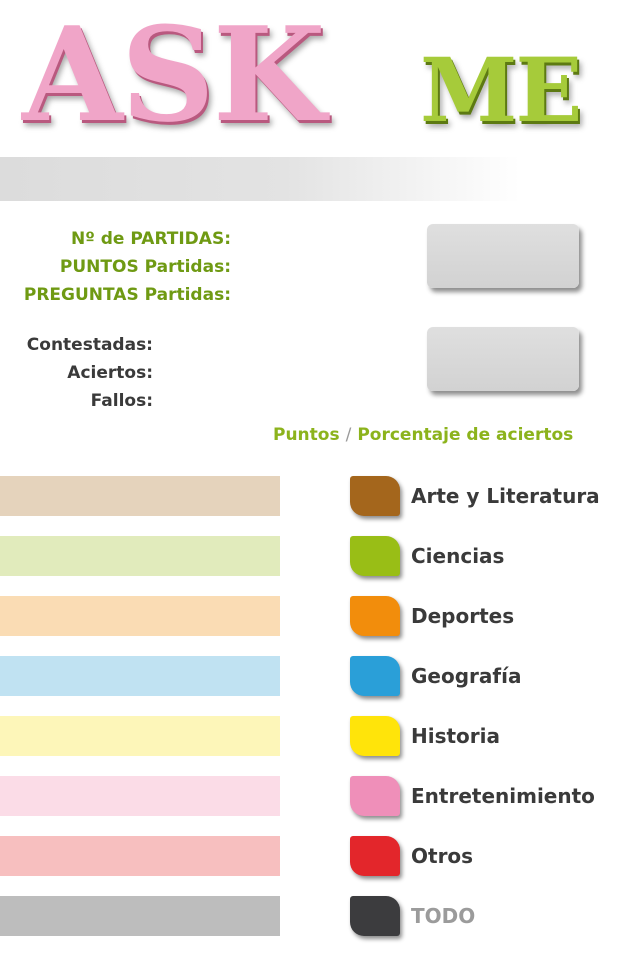 Image resolution: width=640 pixels, height=960 pixels. I want to click on category-progress-bar-entretenimiento, so click(140, 796).